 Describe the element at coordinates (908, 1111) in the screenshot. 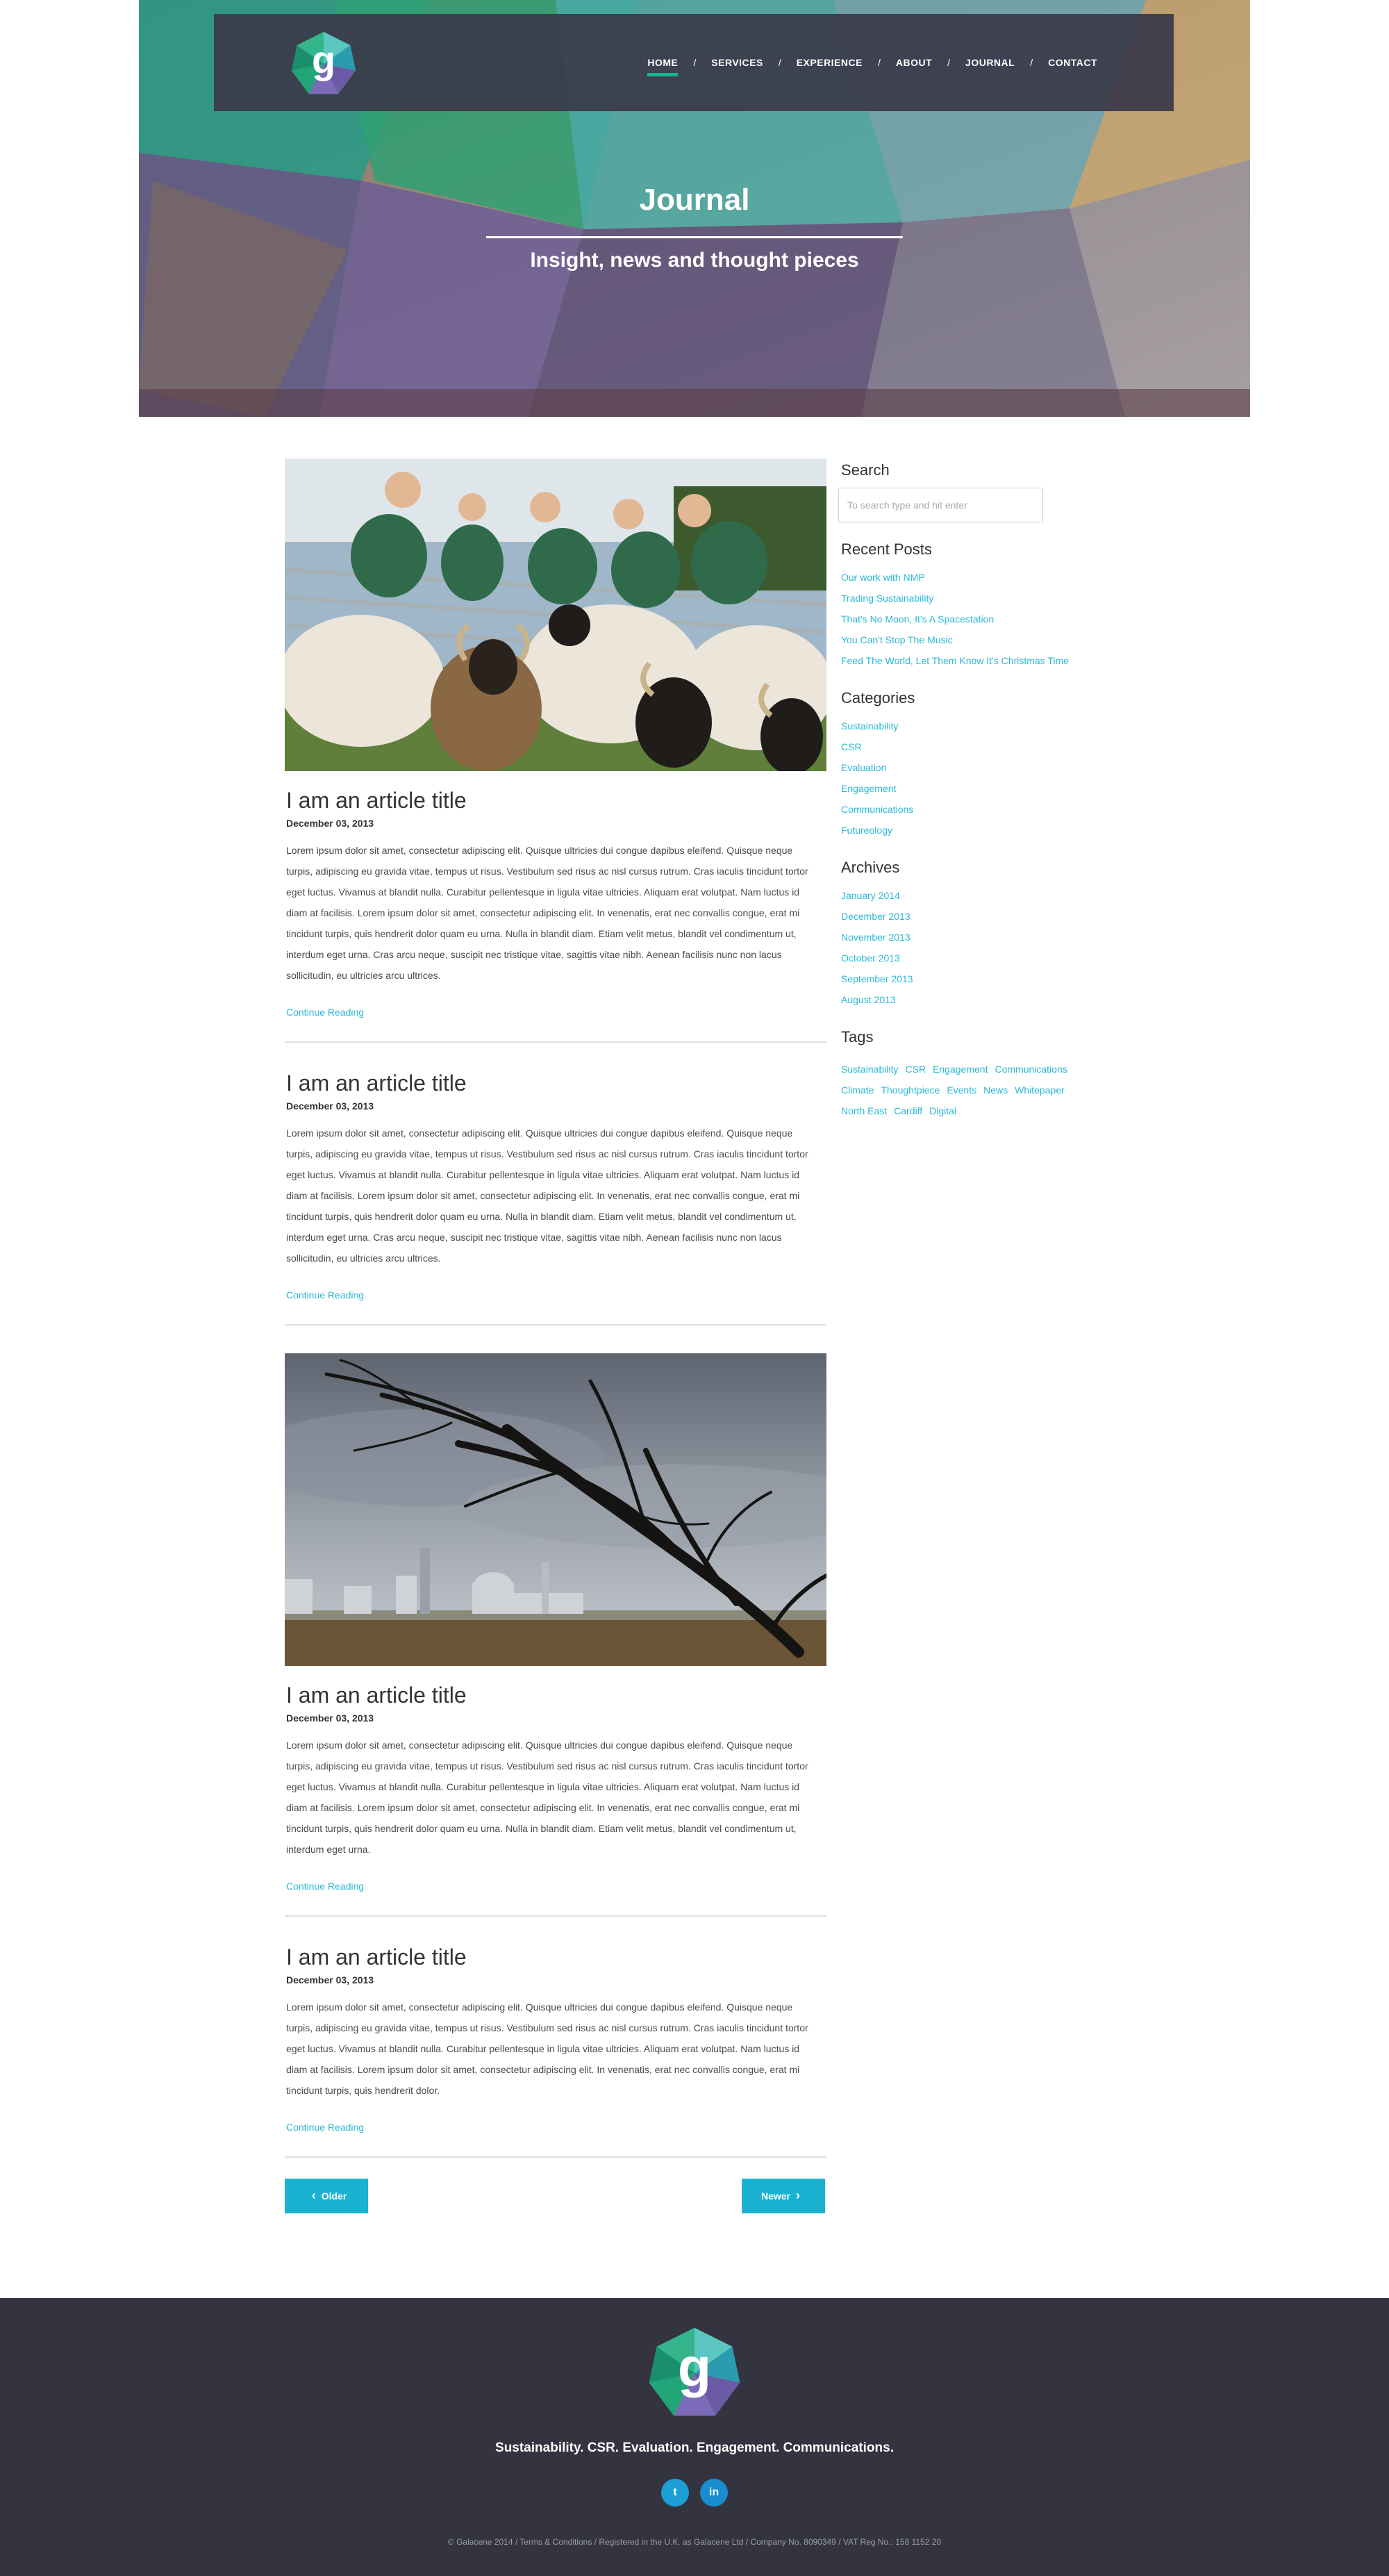

I see `tag-link: Cardiff` at that location.